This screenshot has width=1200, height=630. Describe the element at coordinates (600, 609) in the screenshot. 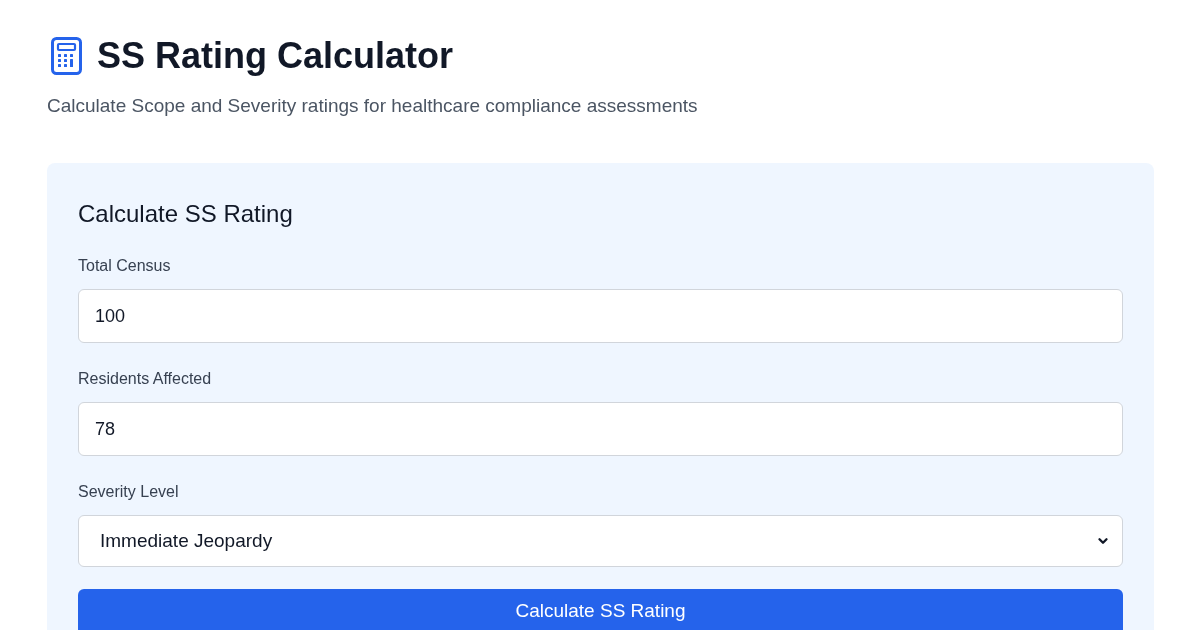

I see `calculate-button: Calculate SS Rating` at that location.